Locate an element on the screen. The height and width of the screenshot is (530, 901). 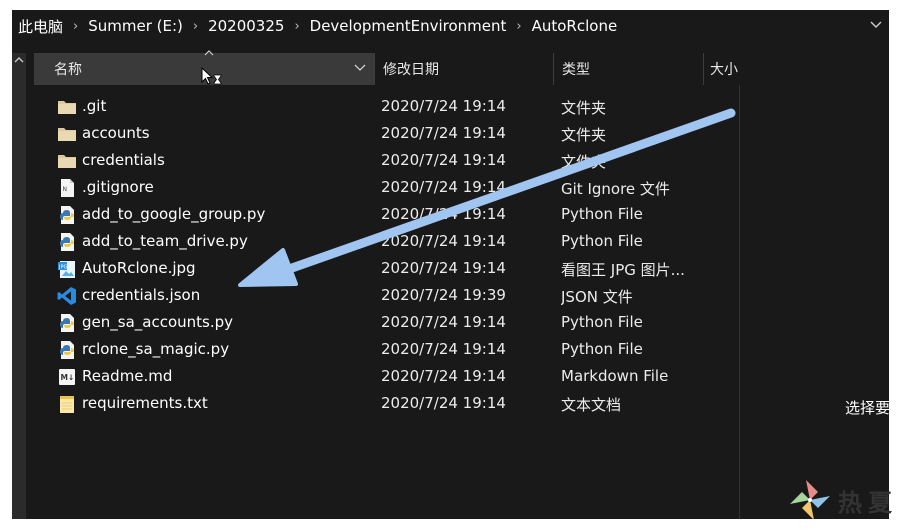
file-row: accounts 2020/7/24 19:14 文件夹 is located at coordinates (388, 133).